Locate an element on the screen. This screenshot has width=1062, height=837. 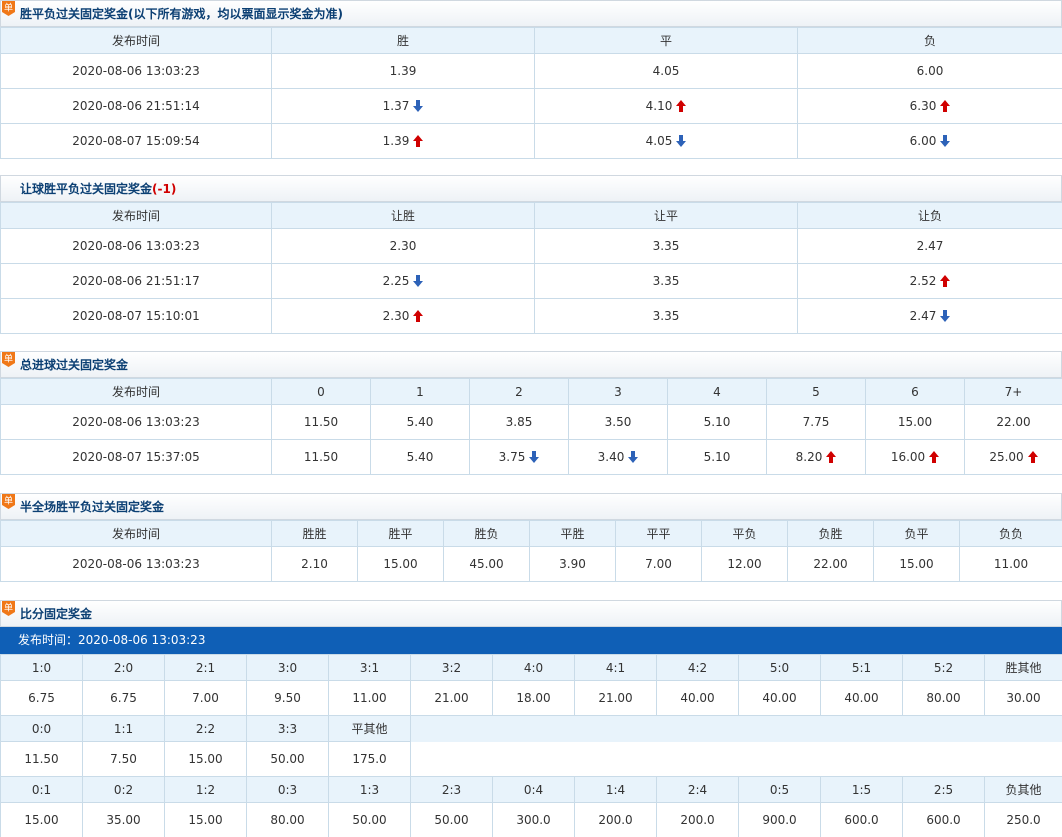
score-label: 1:1 is located at coordinates (123, 728).